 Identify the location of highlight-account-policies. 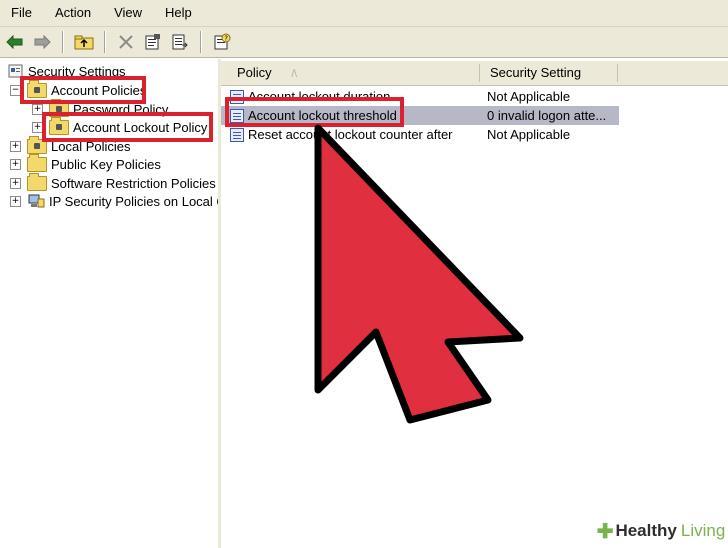
(83, 90).